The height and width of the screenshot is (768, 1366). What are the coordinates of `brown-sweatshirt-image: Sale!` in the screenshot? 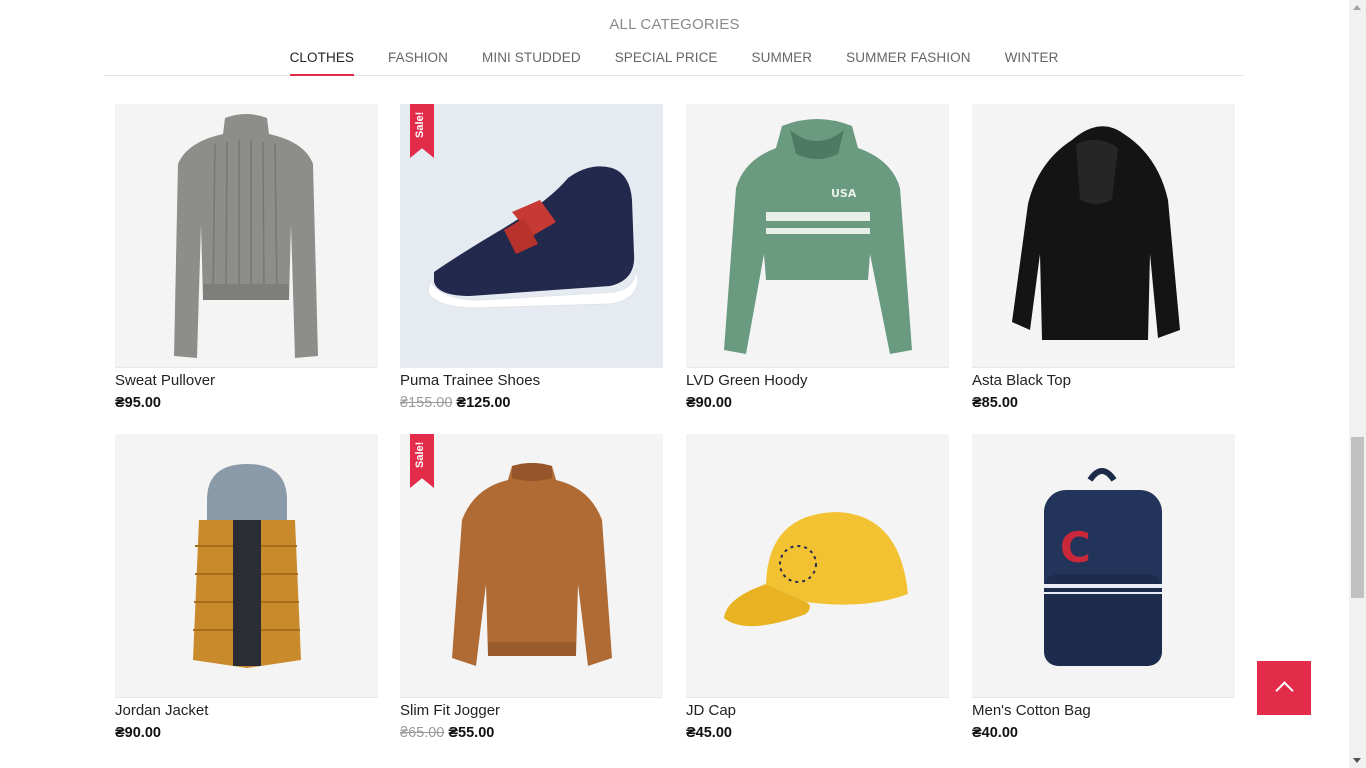 It's located at (531, 566).